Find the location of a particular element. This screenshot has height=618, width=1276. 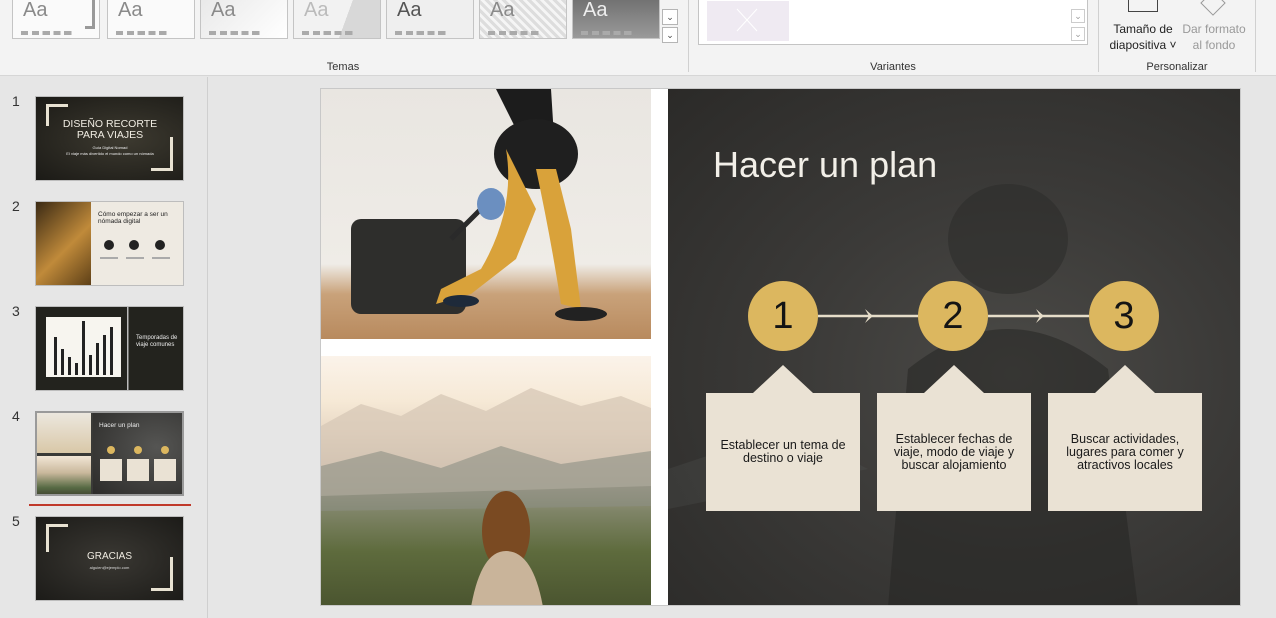

thumb-title: Cómo empezar a ser un nómada digital is located at coordinates (133, 218).